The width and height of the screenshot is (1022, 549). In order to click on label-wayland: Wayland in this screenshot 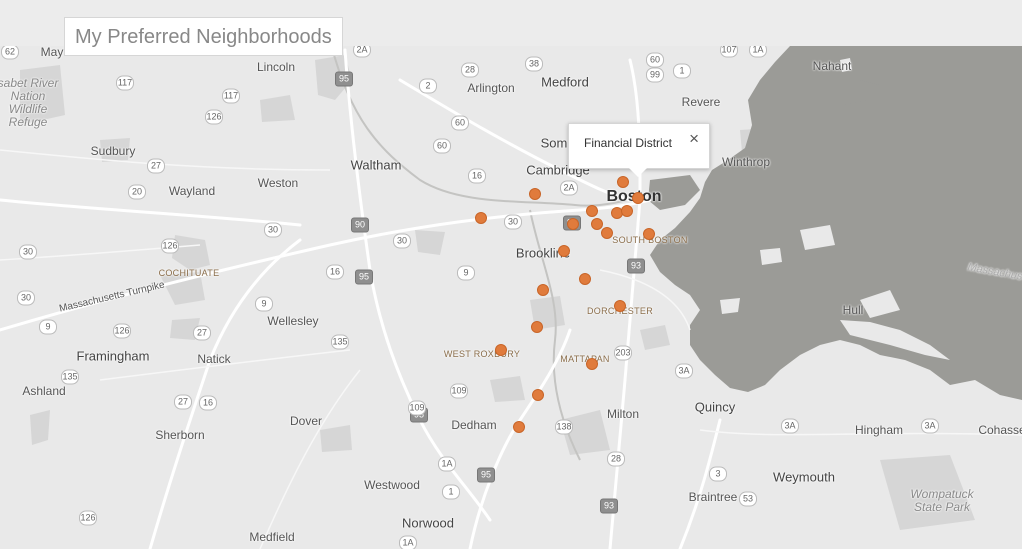, I will do `click(192, 191)`.